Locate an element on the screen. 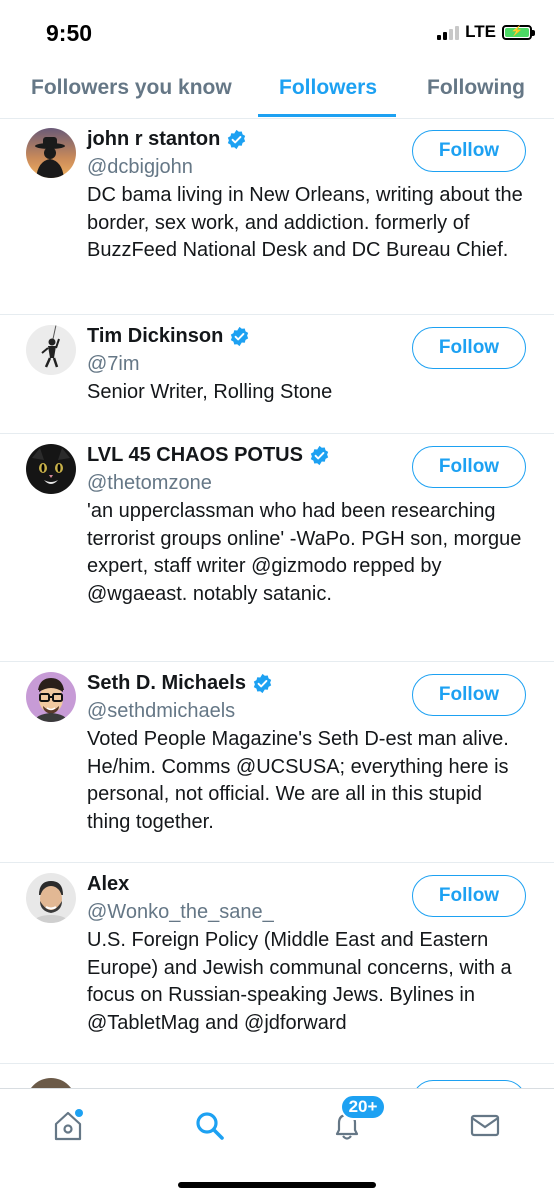 Image resolution: width=554 pixels, height=1201 pixels. followers-tabs: Followers you know Followers Following is located at coordinates (277, 91).